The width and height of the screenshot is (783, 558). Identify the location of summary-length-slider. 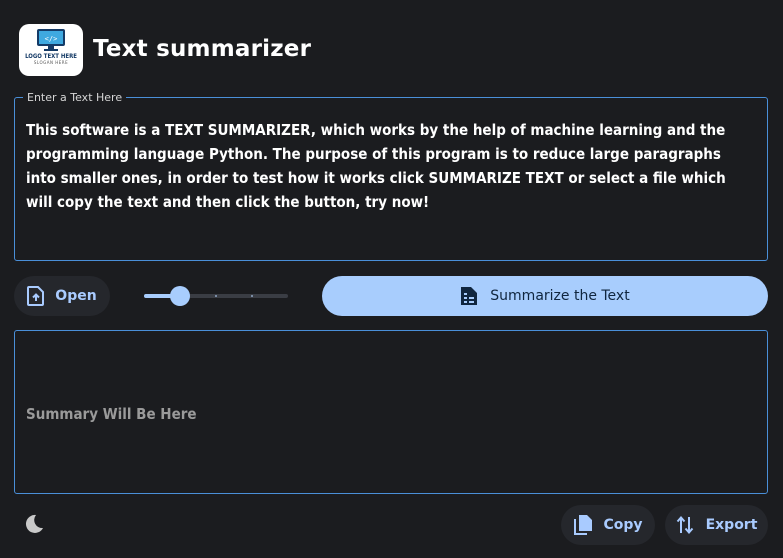
(217, 296).